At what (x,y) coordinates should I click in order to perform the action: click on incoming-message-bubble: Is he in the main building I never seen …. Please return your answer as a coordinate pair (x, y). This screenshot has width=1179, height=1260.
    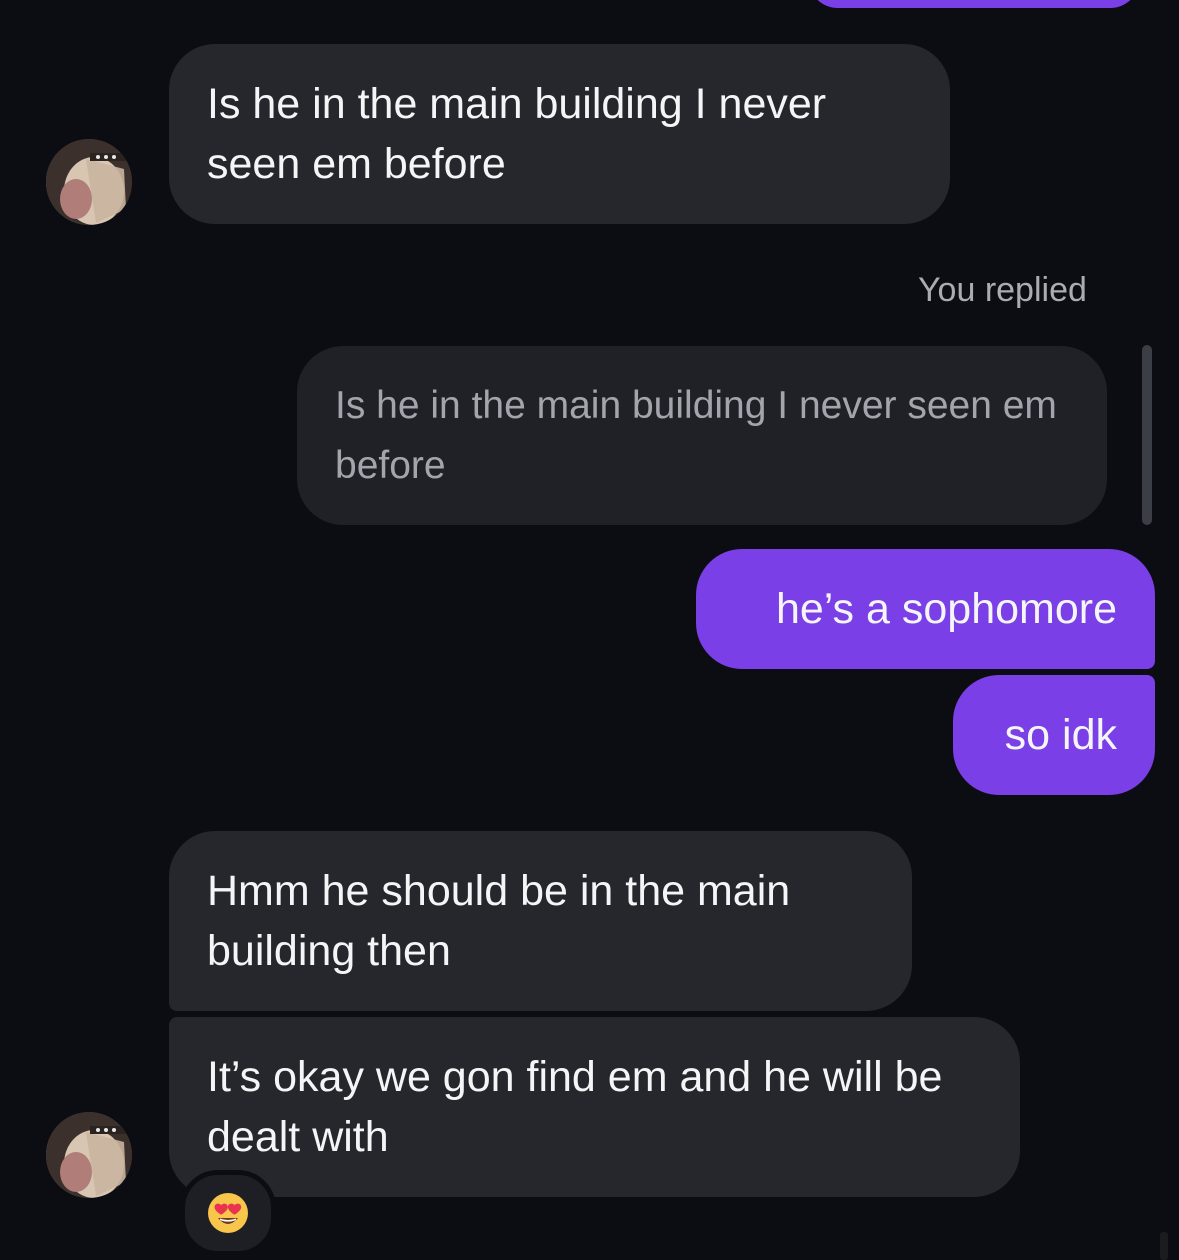
    Looking at the image, I should click on (559, 134).